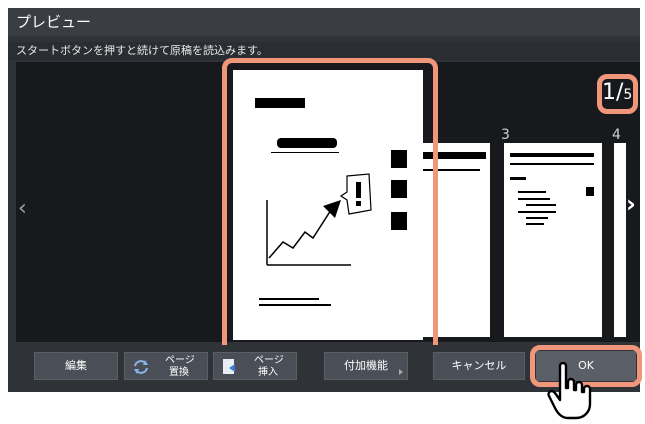 Image resolution: width=645 pixels, height=424 pixels. I want to click on window-title: プレビュー, so click(324, 22).